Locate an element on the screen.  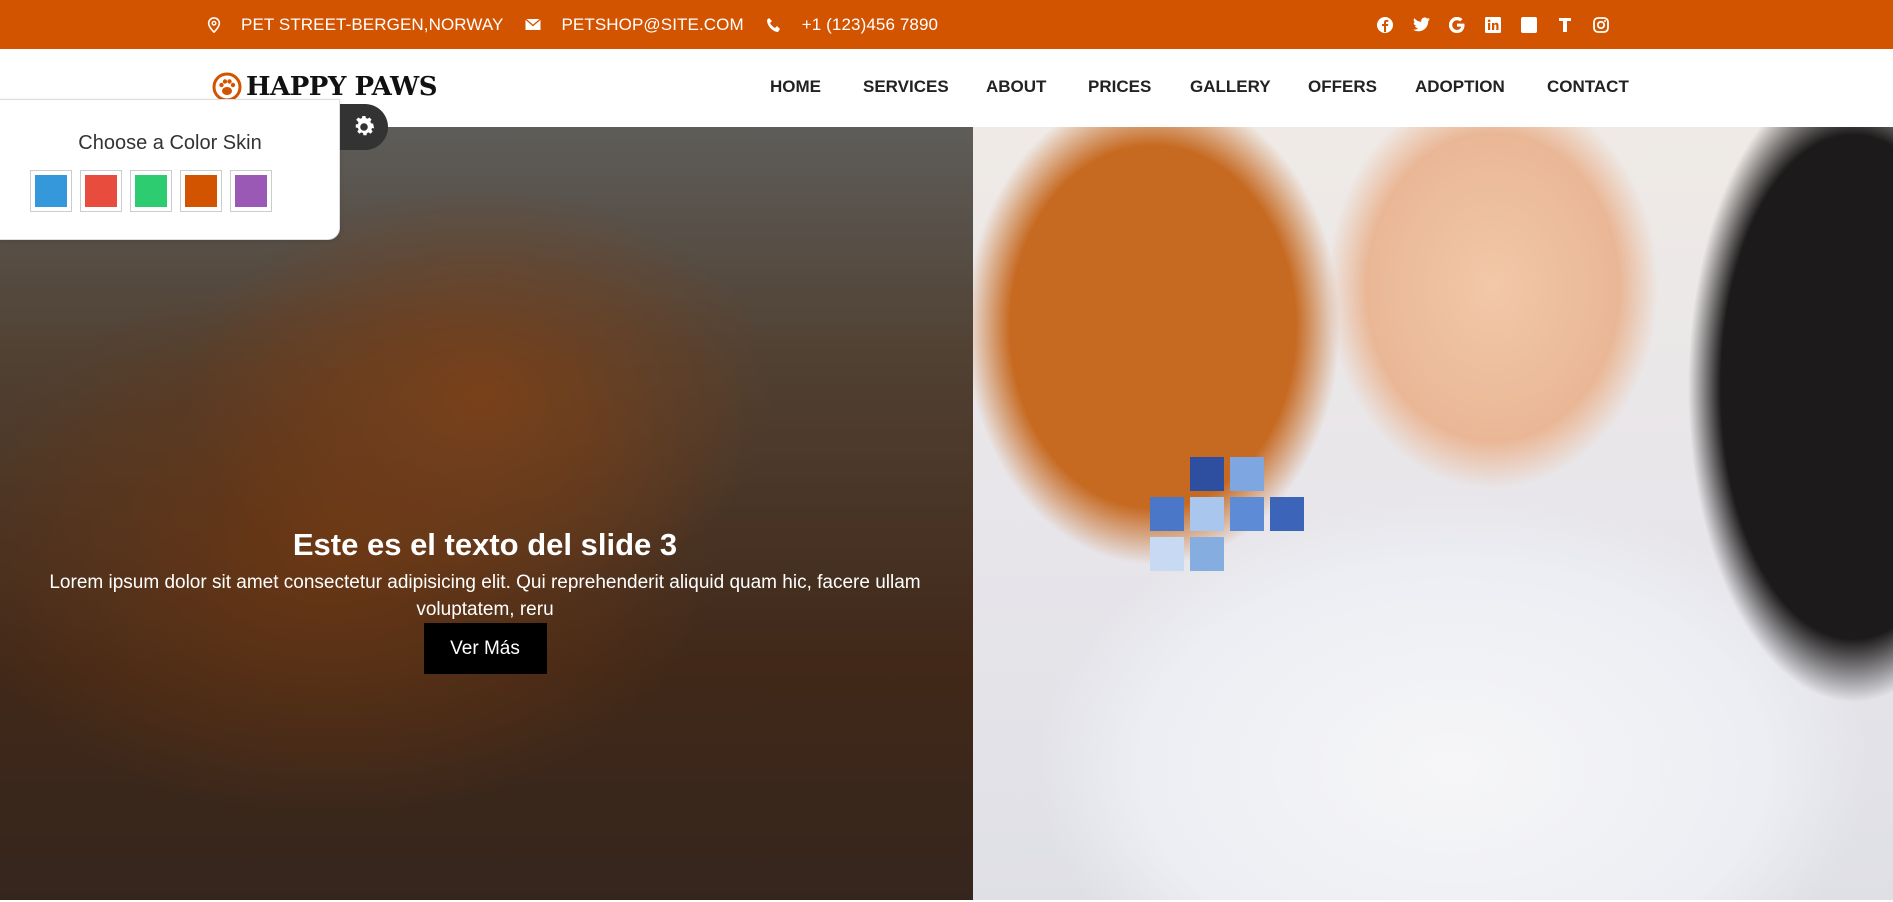
social-links is located at coordinates (1502, 24).